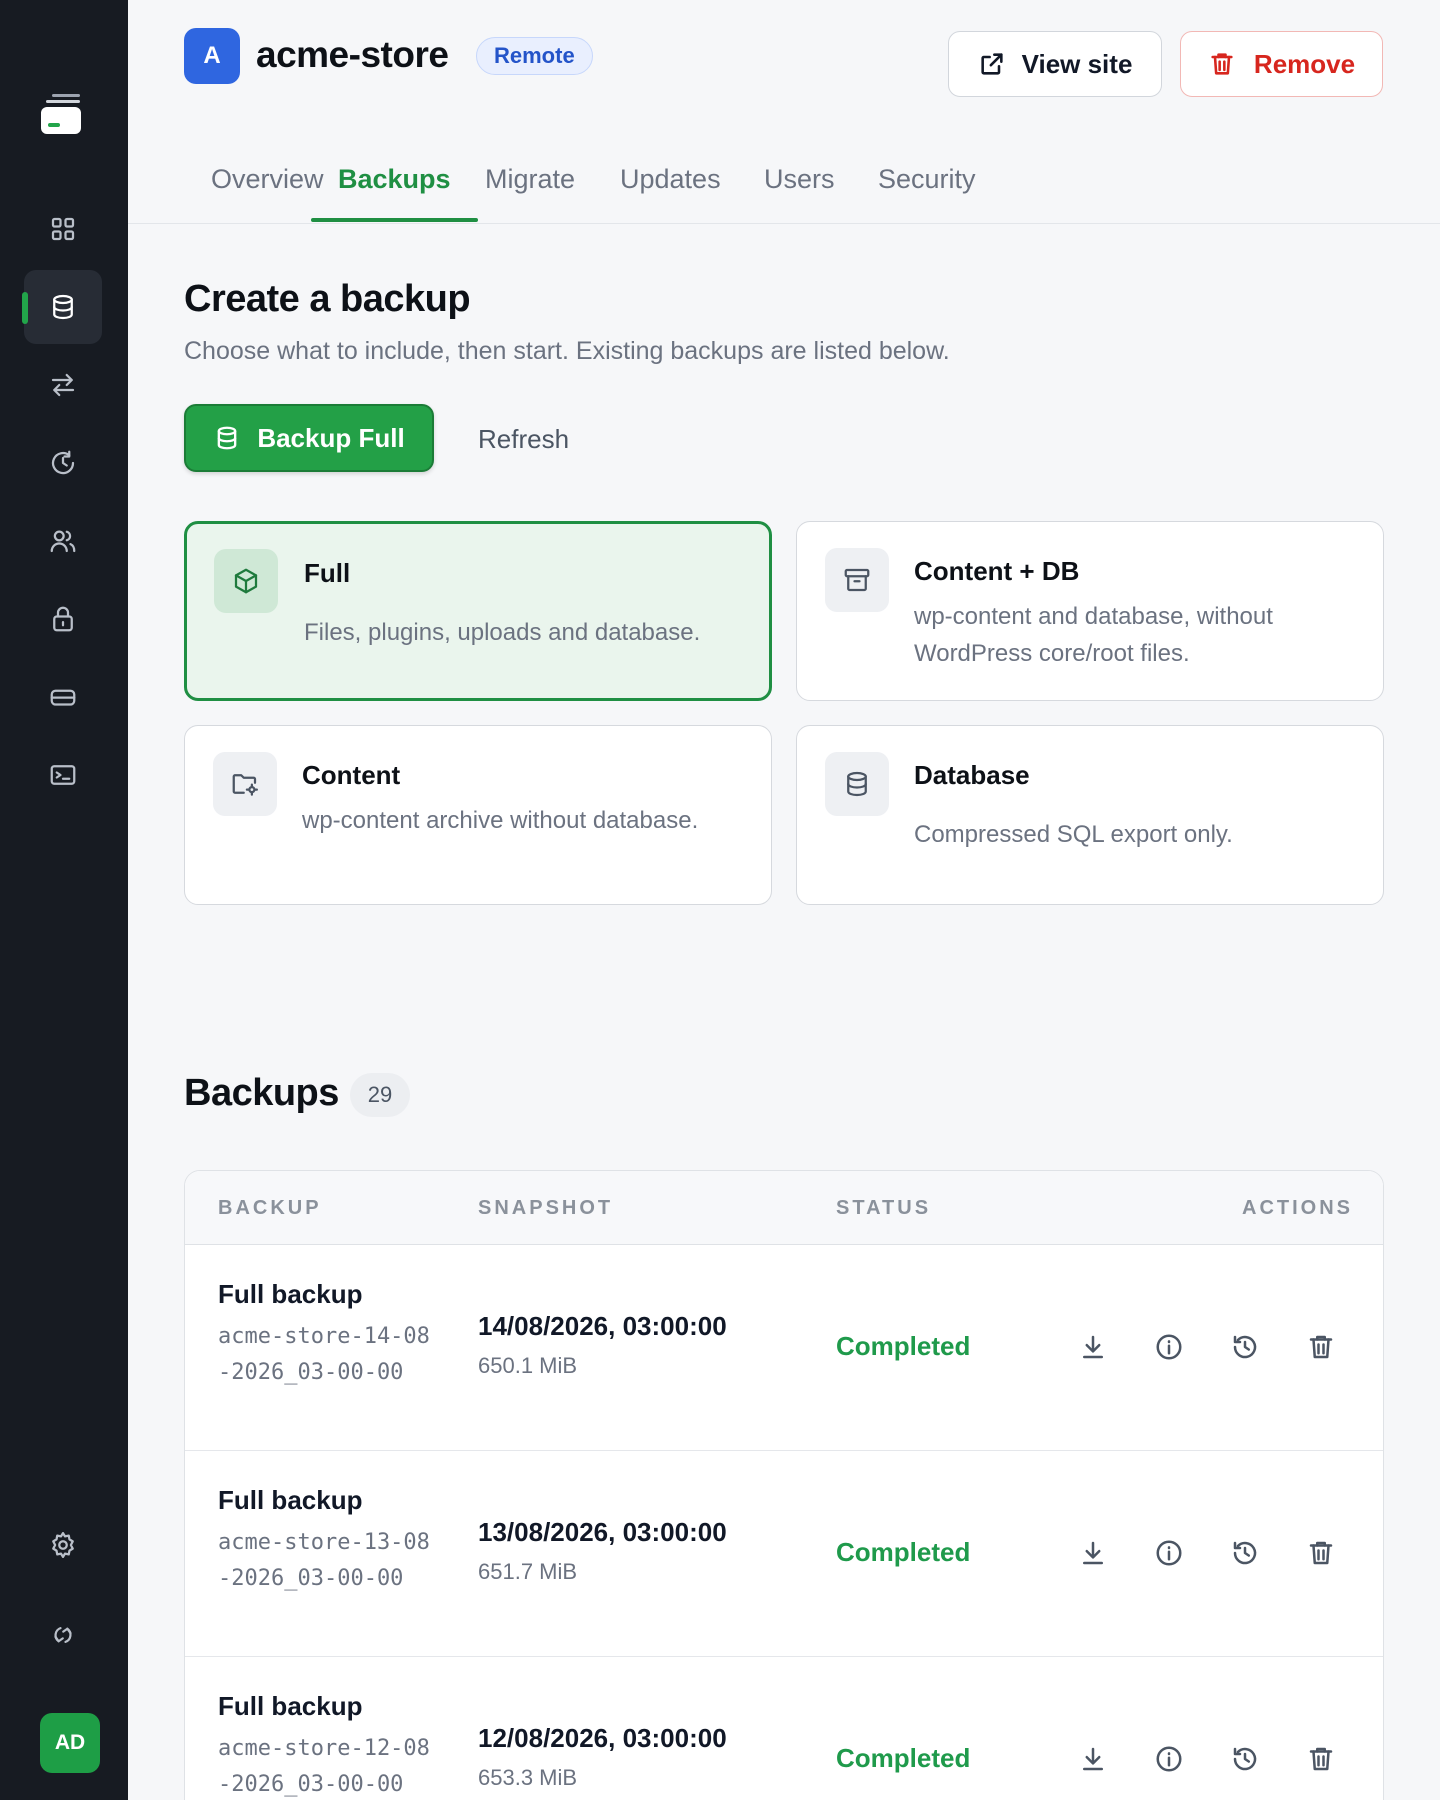  I want to click on sidebar-item-billing, so click(63, 697).